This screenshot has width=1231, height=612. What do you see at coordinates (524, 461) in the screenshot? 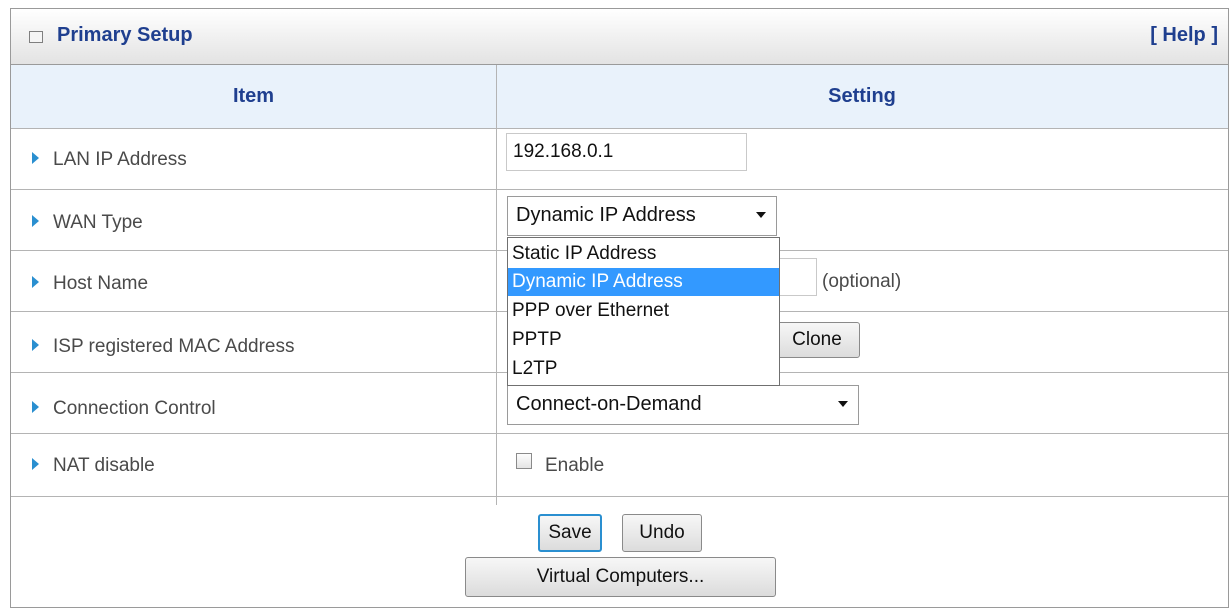
I see `nat-enable-checkbox` at bounding box center [524, 461].